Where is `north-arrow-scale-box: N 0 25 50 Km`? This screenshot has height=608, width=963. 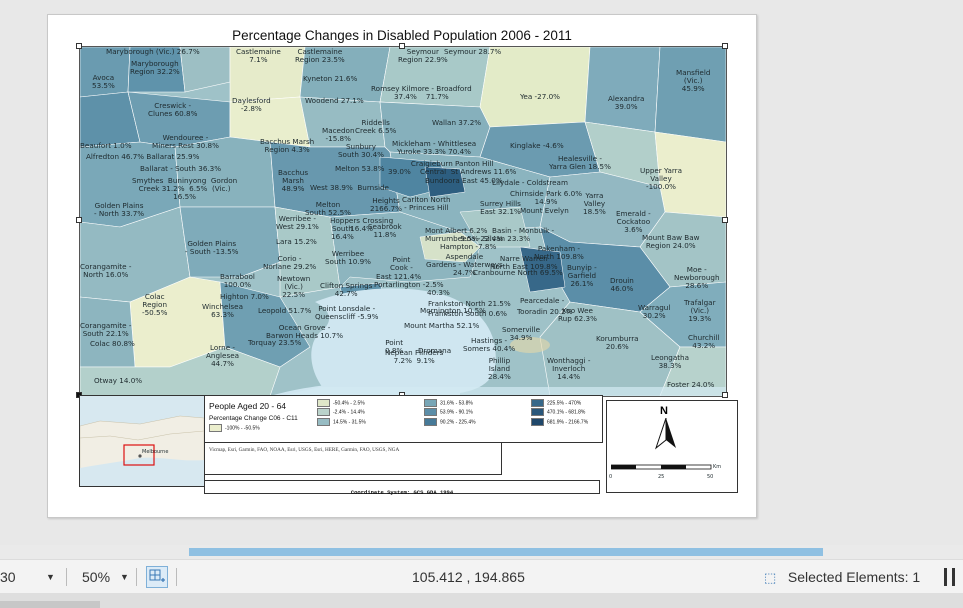 north-arrow-scale-box: N 0 25 50 Km is located at coordinates (672, 446).